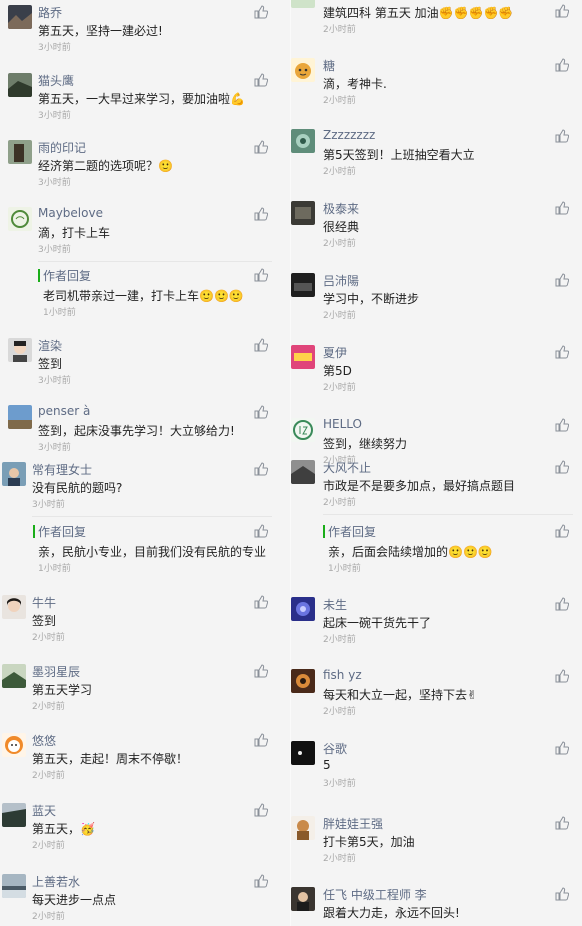 The image size is (582, 926). Describe the element at coordinates (371, 299) in the screenshot. I see `comment-text: 学习中，不断进步` at that location.